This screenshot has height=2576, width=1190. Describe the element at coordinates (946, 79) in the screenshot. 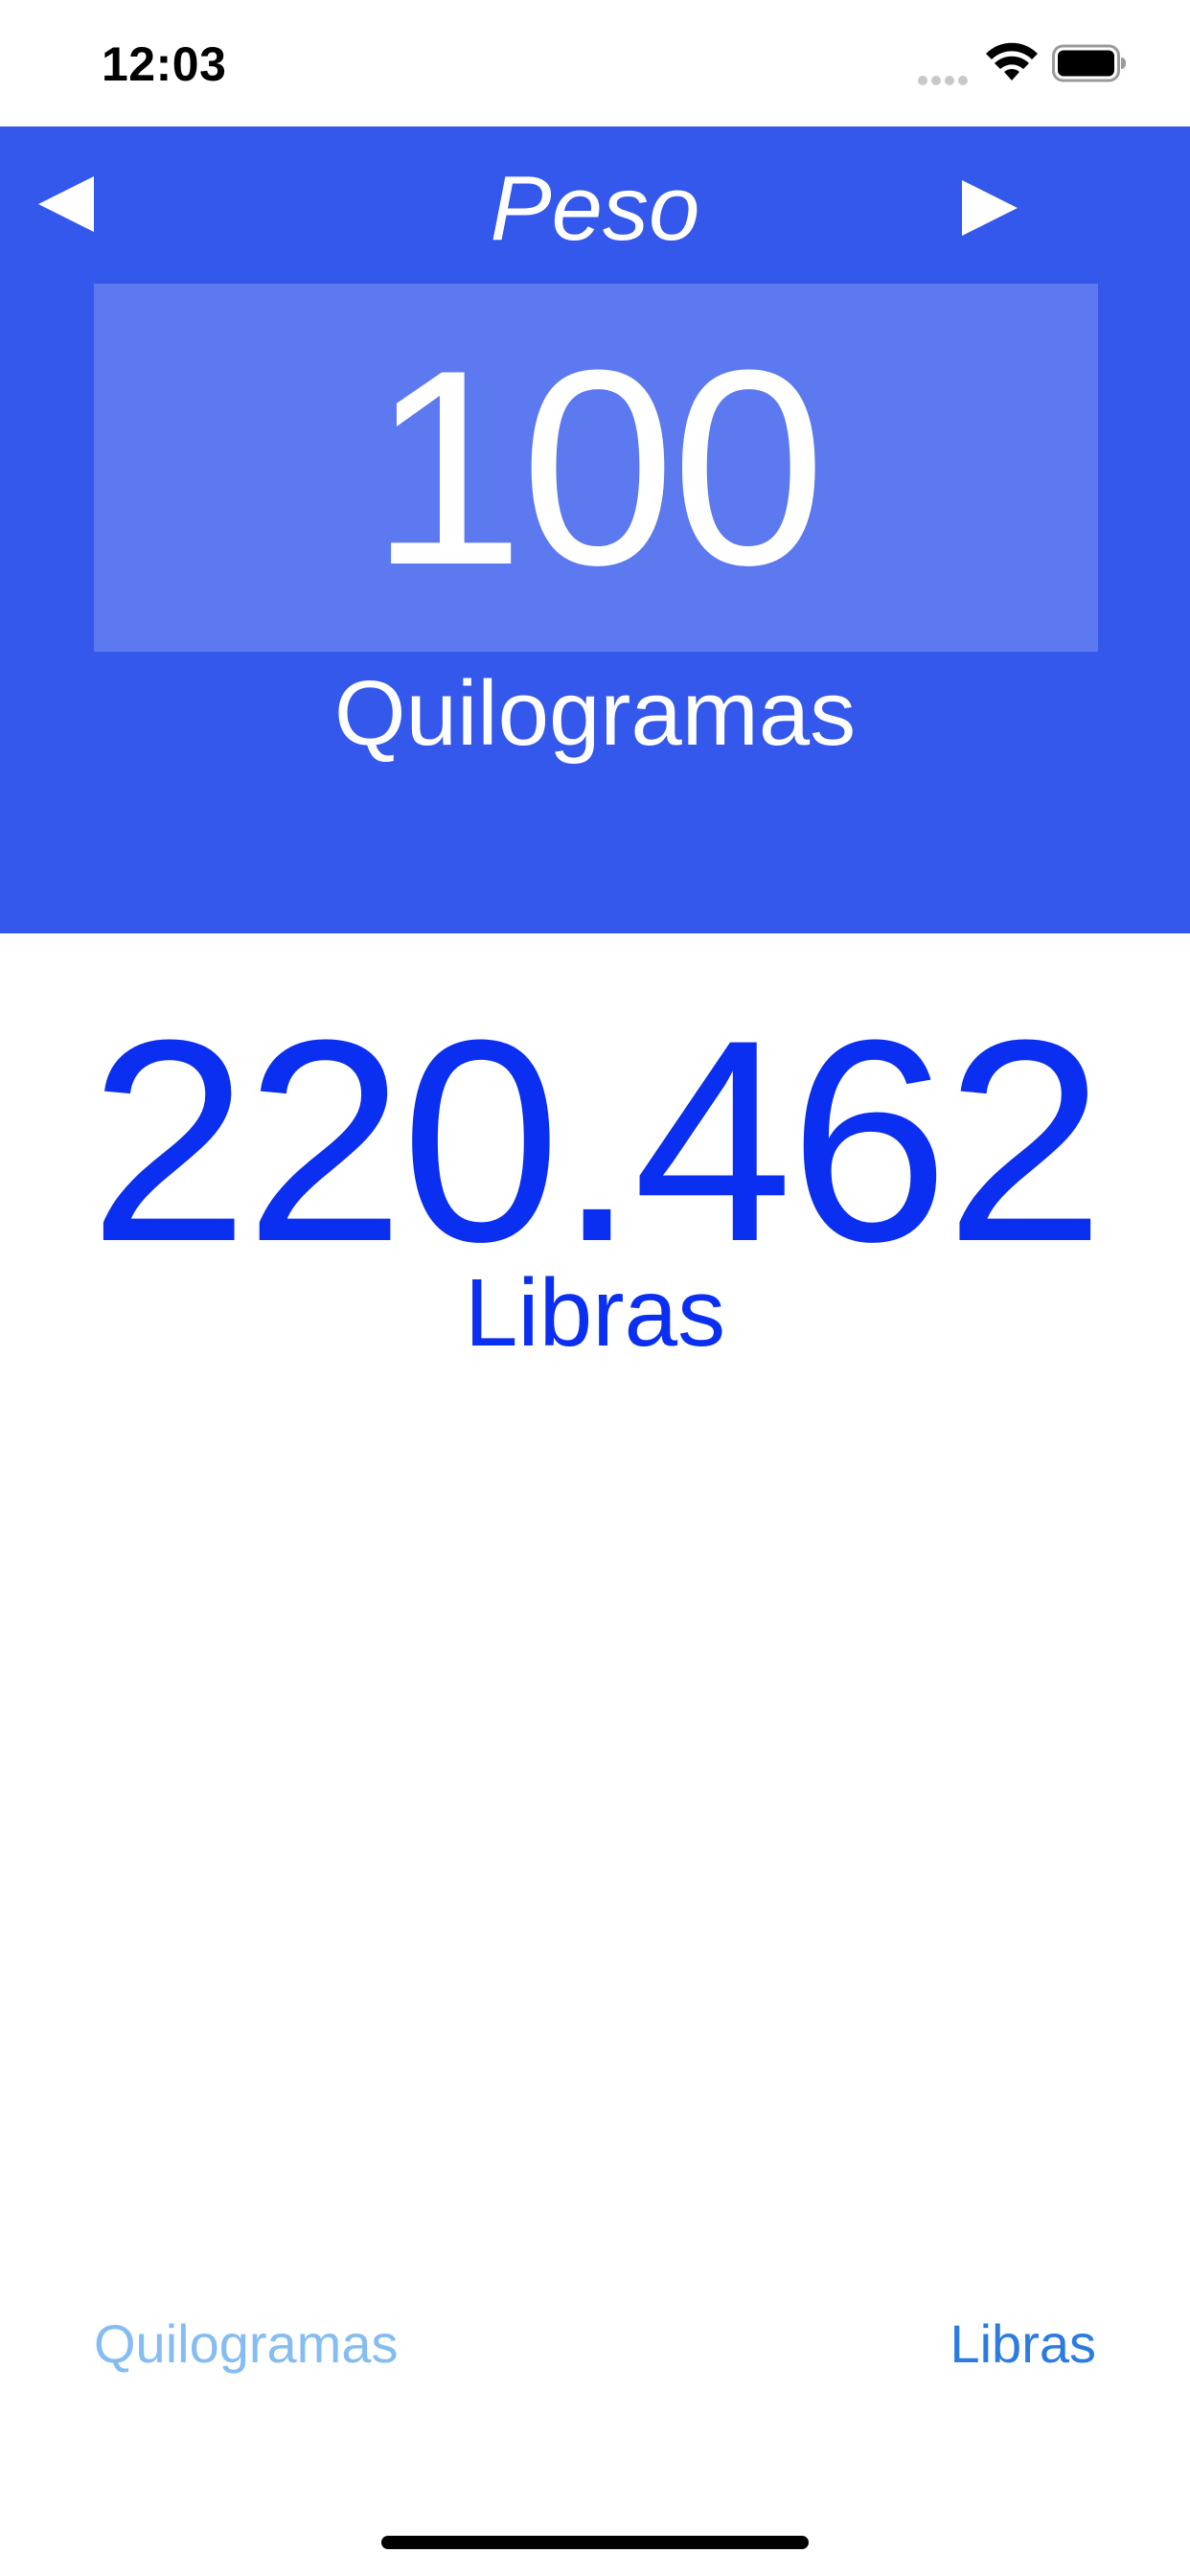

I see `cellular-signal-icon` at that location.